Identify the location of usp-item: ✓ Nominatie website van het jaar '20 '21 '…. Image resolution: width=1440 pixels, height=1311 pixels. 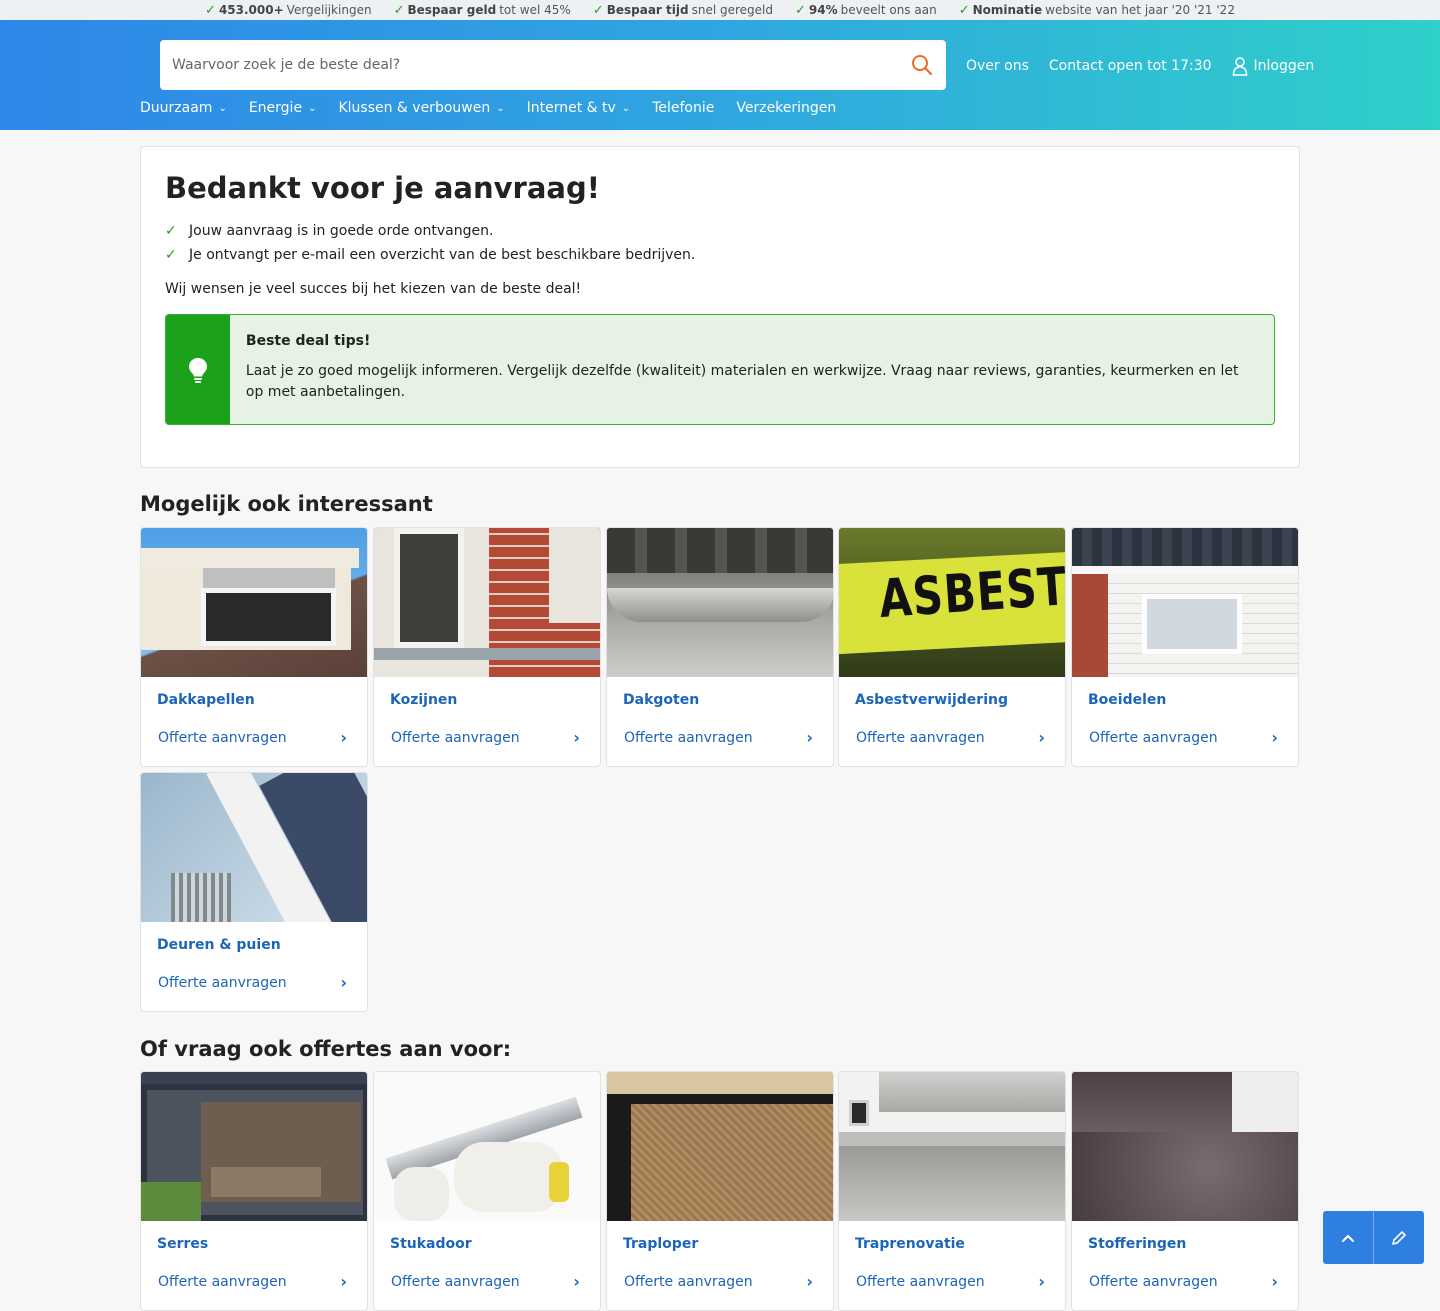
(1096, 10).